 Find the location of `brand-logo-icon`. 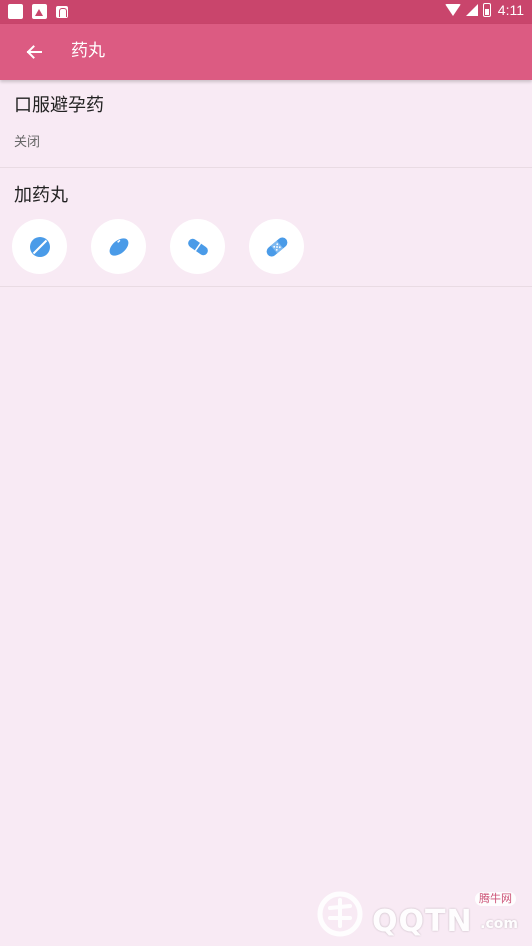

brand-logo-icon is located at coordinates (340, 914).